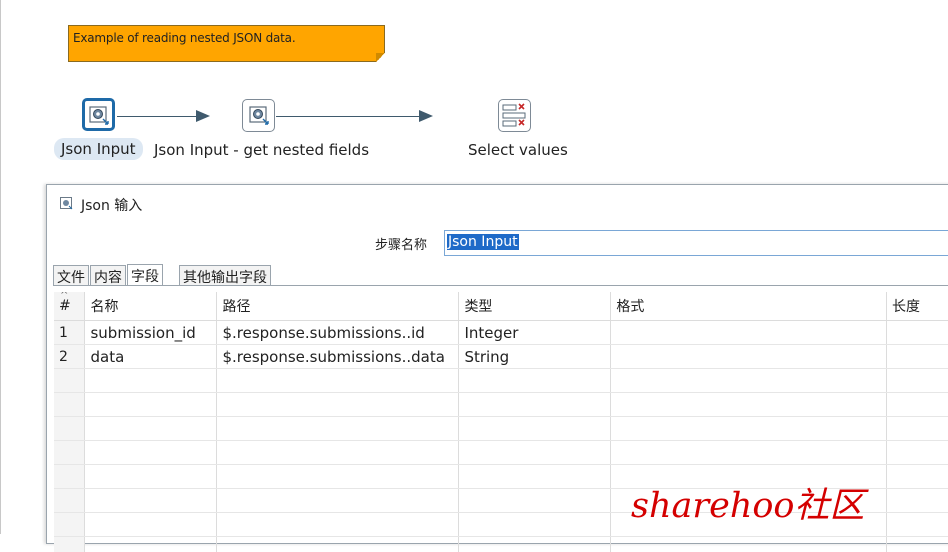  I want to click on note-text: Example of reading nested JSON data., so click(184, 38).